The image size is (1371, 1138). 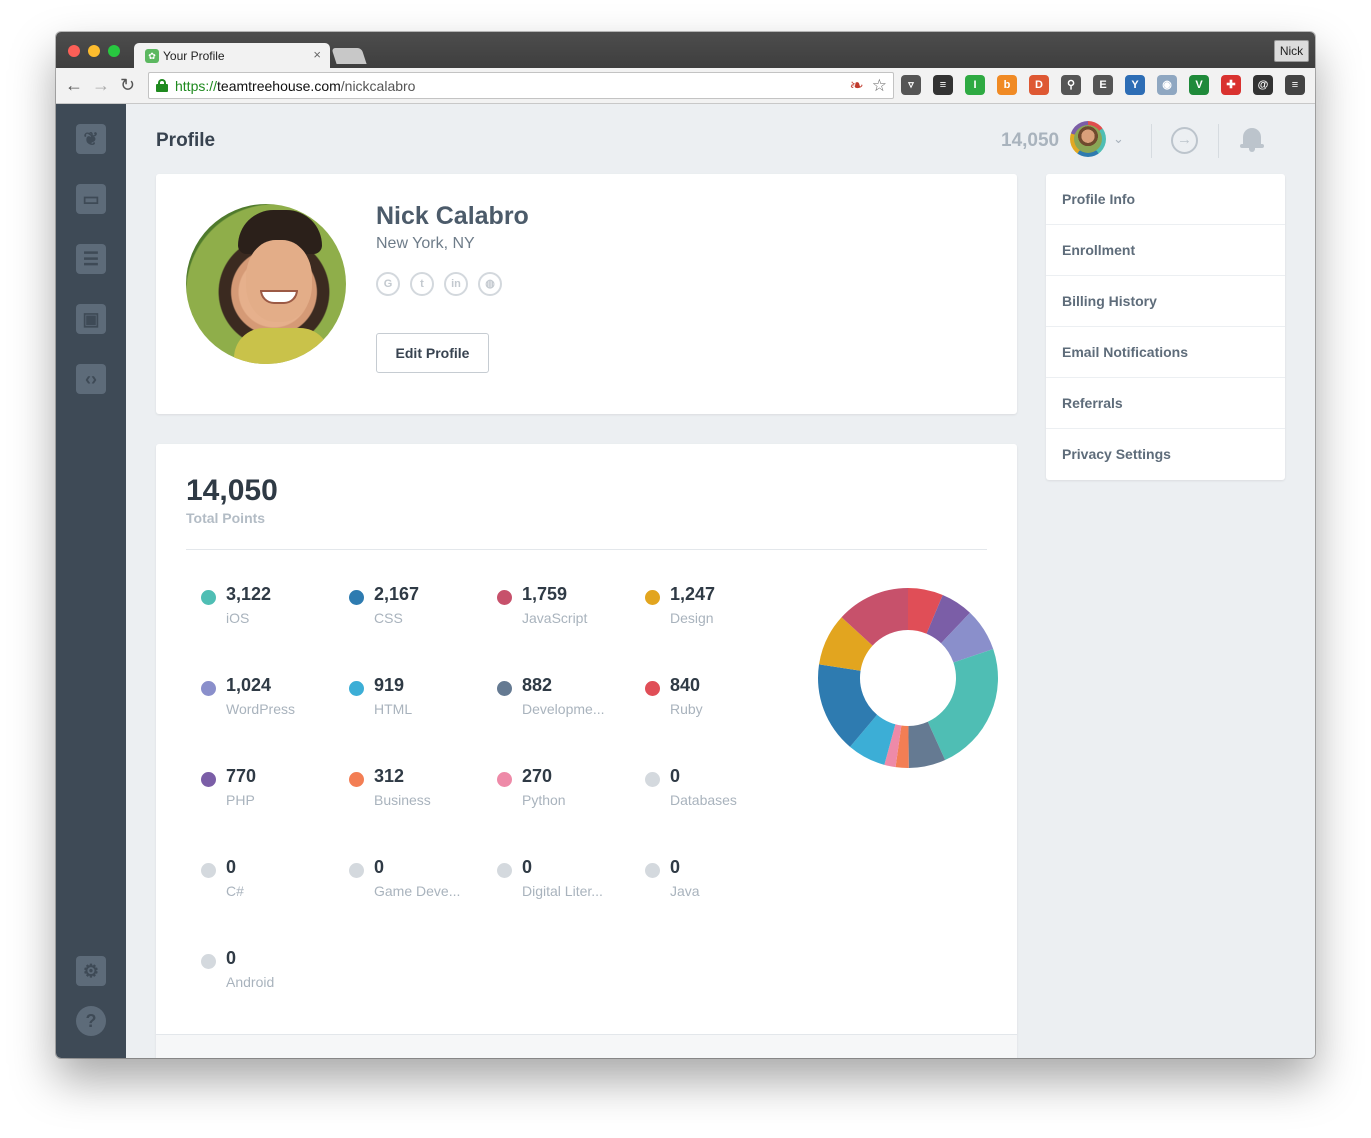 What do you see at coordinates (424, 705) in the screenshot?
I see `points-stat: 919 HTML` at bounding box center [424, 705].